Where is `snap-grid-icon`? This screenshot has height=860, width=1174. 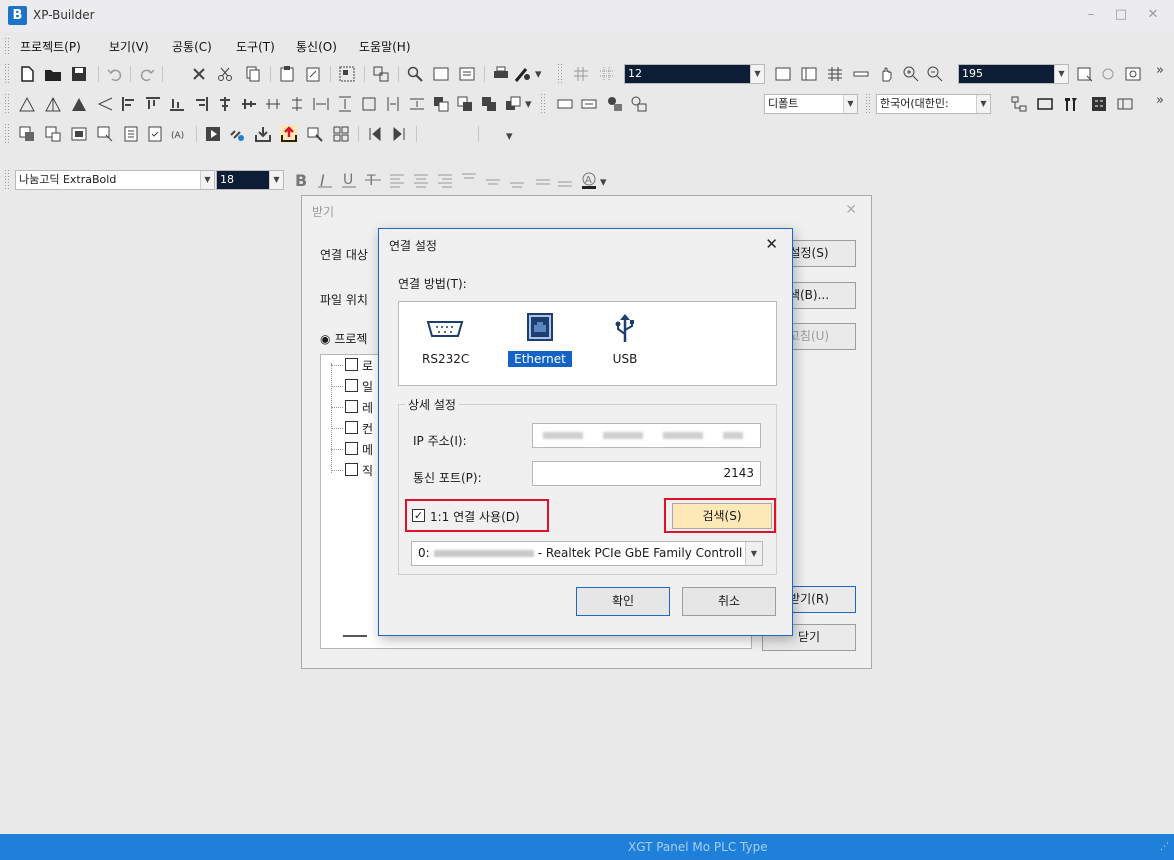
snap-grid-icon is located at coordinates (607, 74).